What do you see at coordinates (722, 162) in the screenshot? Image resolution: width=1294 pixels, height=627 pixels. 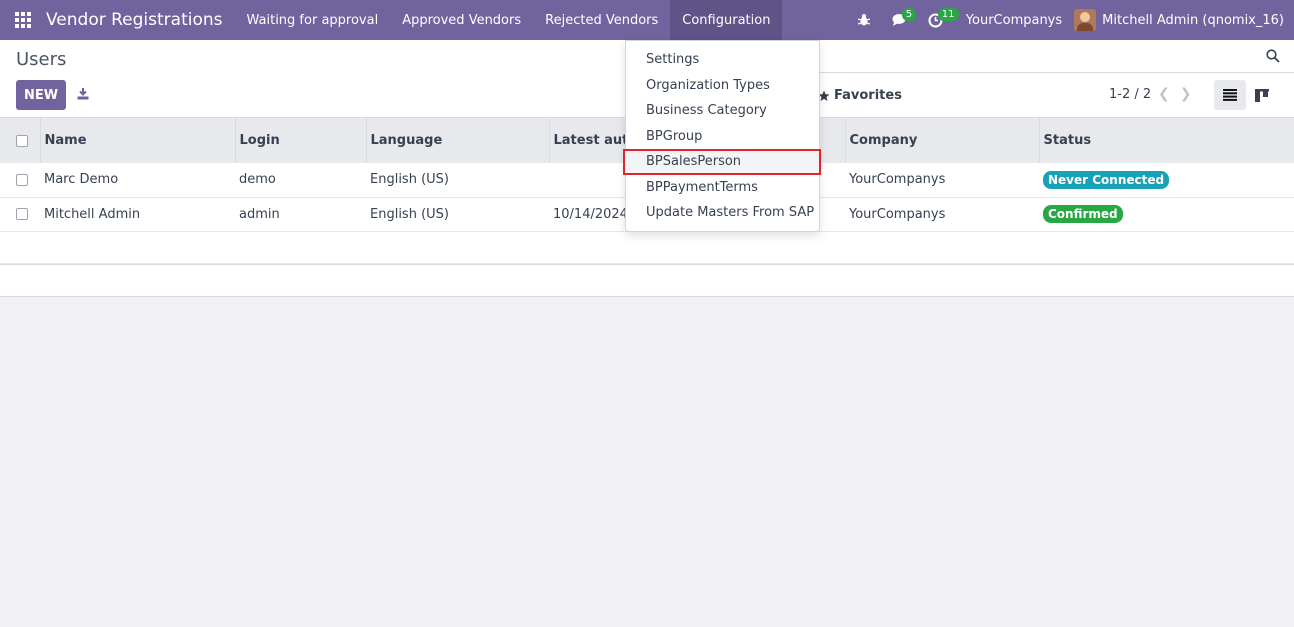 I see `dropdown-item-bpsalesperson: BPSalesPerson` at bounding box center [722, 162].